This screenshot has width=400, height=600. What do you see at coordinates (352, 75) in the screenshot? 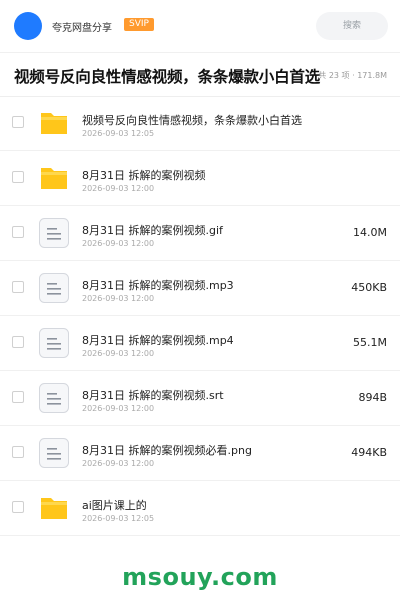
I see `folder-meta: 共 23 项 · 171.8M` at bounding box center [352, 75].